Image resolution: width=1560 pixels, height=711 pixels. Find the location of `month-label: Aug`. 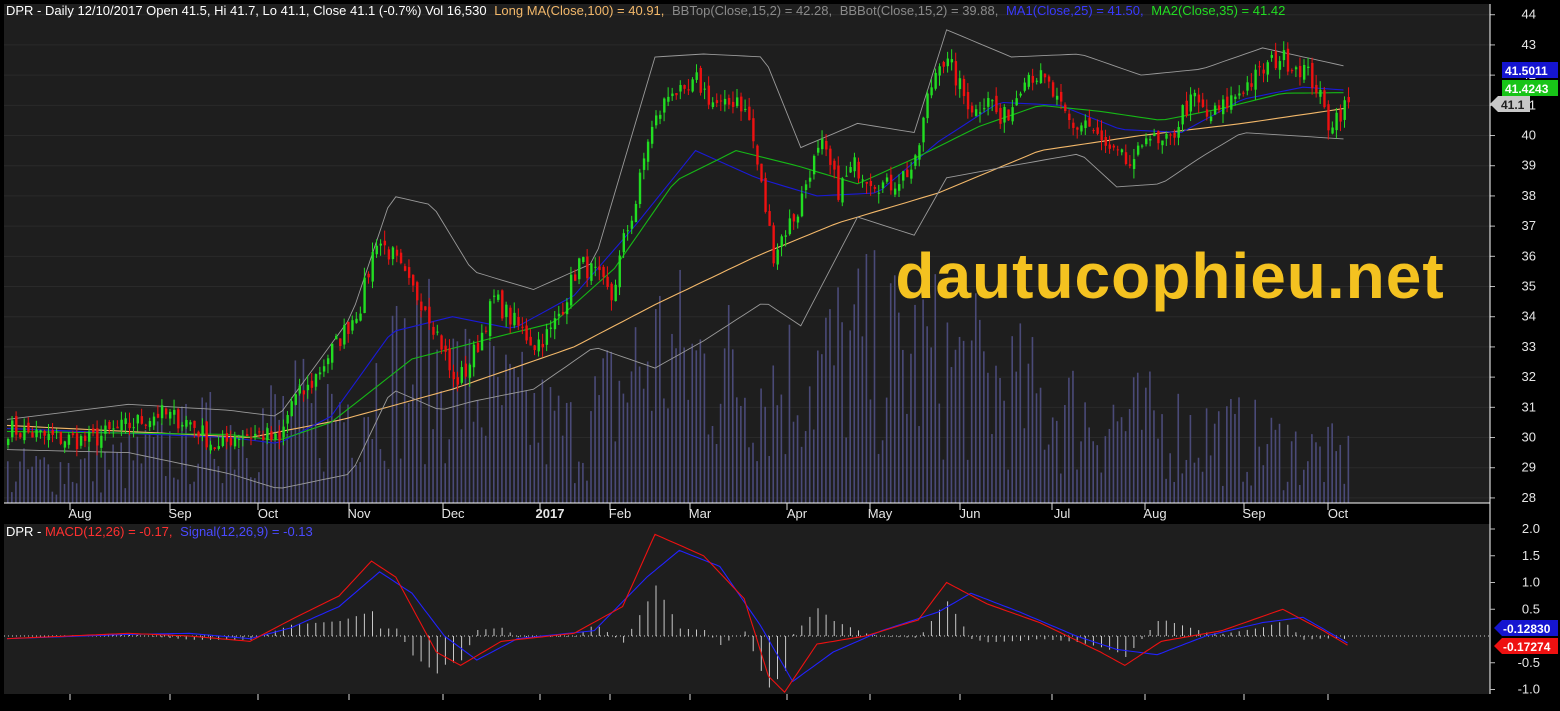

month-label: Aug is located at coordinates (79, 513).